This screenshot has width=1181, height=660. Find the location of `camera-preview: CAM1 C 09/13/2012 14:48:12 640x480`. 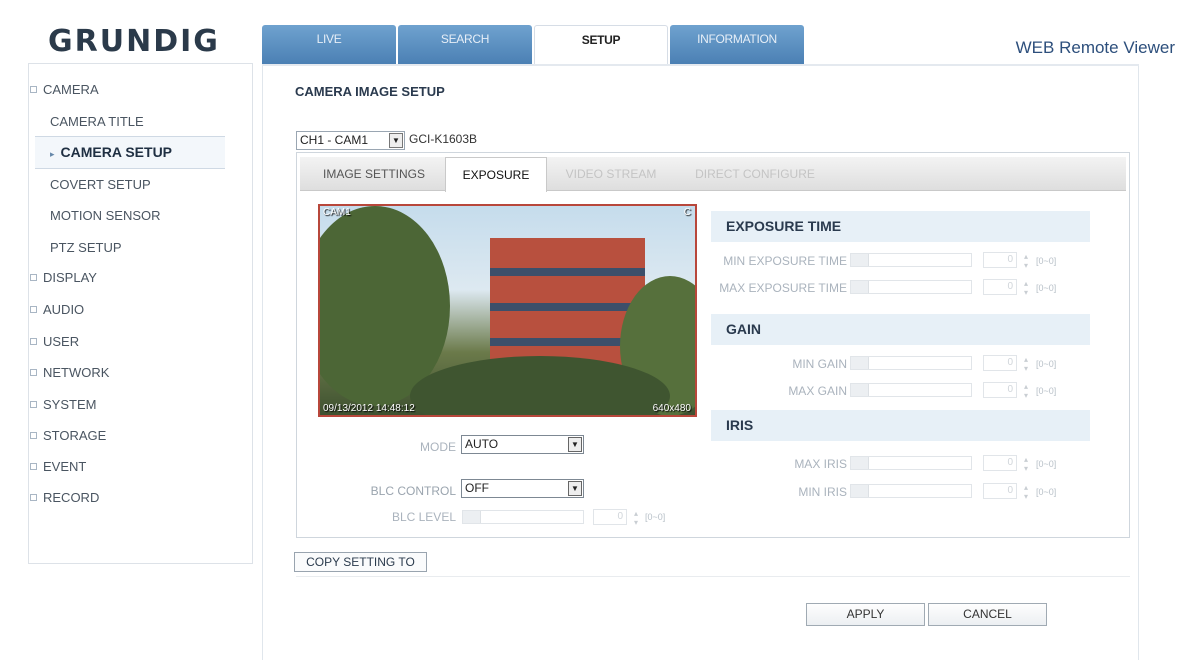

camera-preview: CAM1 C 09/13/2012 14:48:12 640x480 is located at coordinates (507, 310).